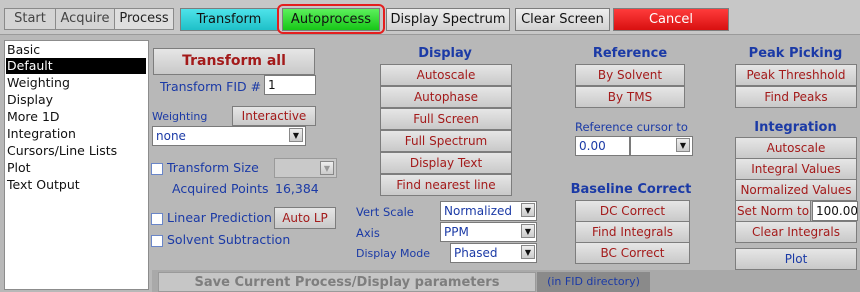  I want to click on dc-correct-button: DC Correct, so click(632, 211).